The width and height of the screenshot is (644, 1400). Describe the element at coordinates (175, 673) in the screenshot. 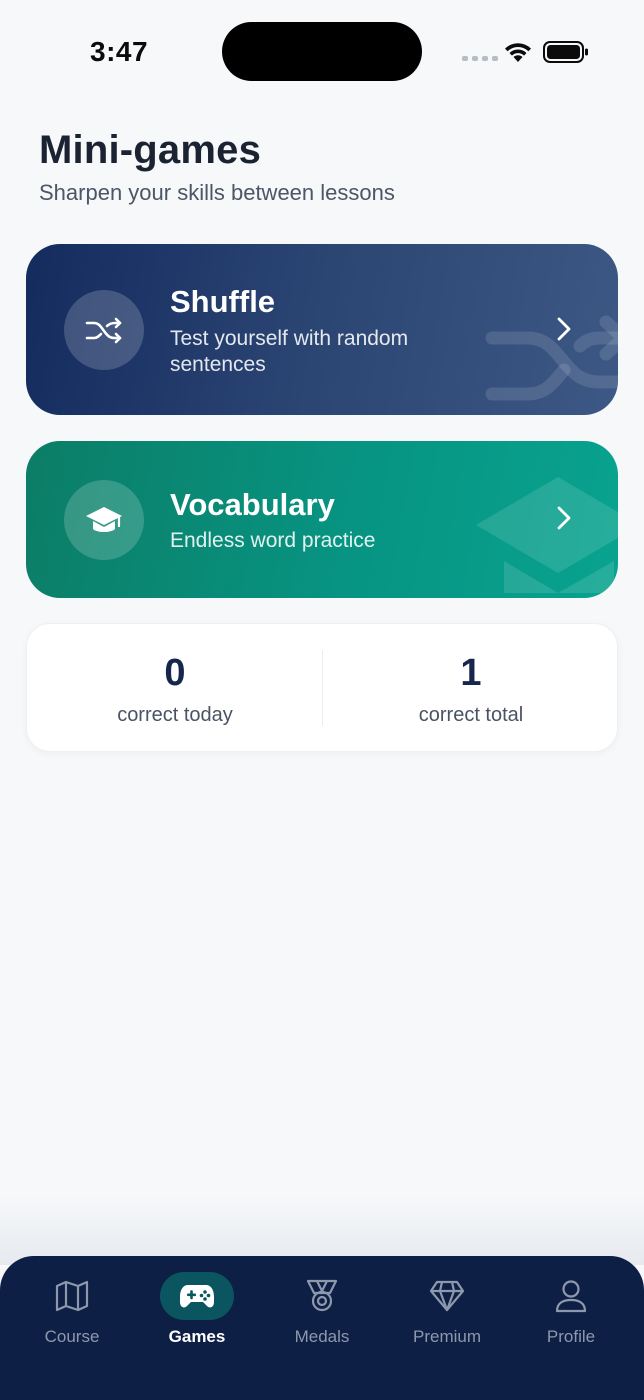

I see `stat-value: 0` at that location.